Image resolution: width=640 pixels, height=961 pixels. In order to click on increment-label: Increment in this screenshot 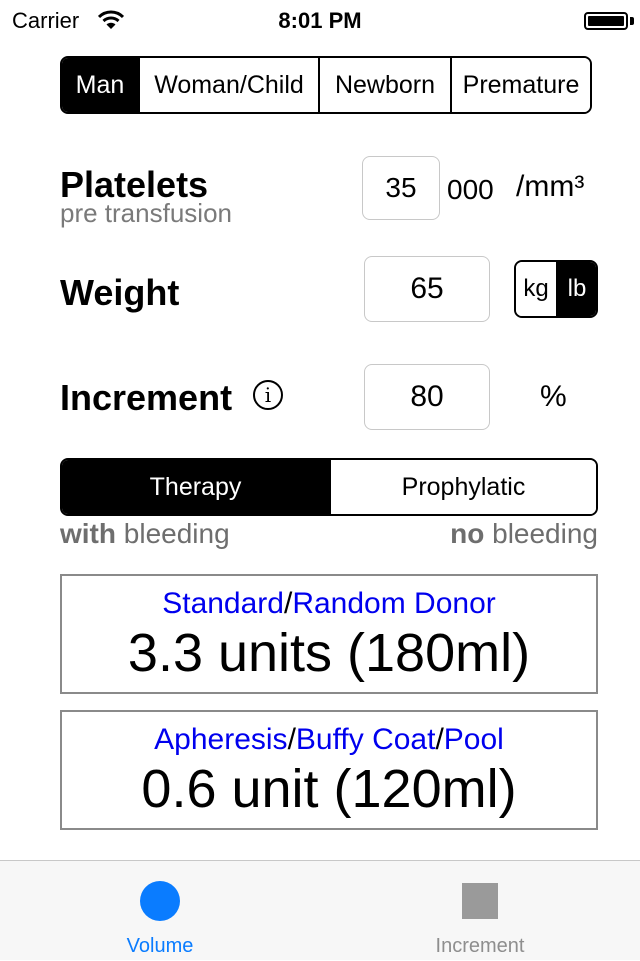, I will do `click(146, 397)`.